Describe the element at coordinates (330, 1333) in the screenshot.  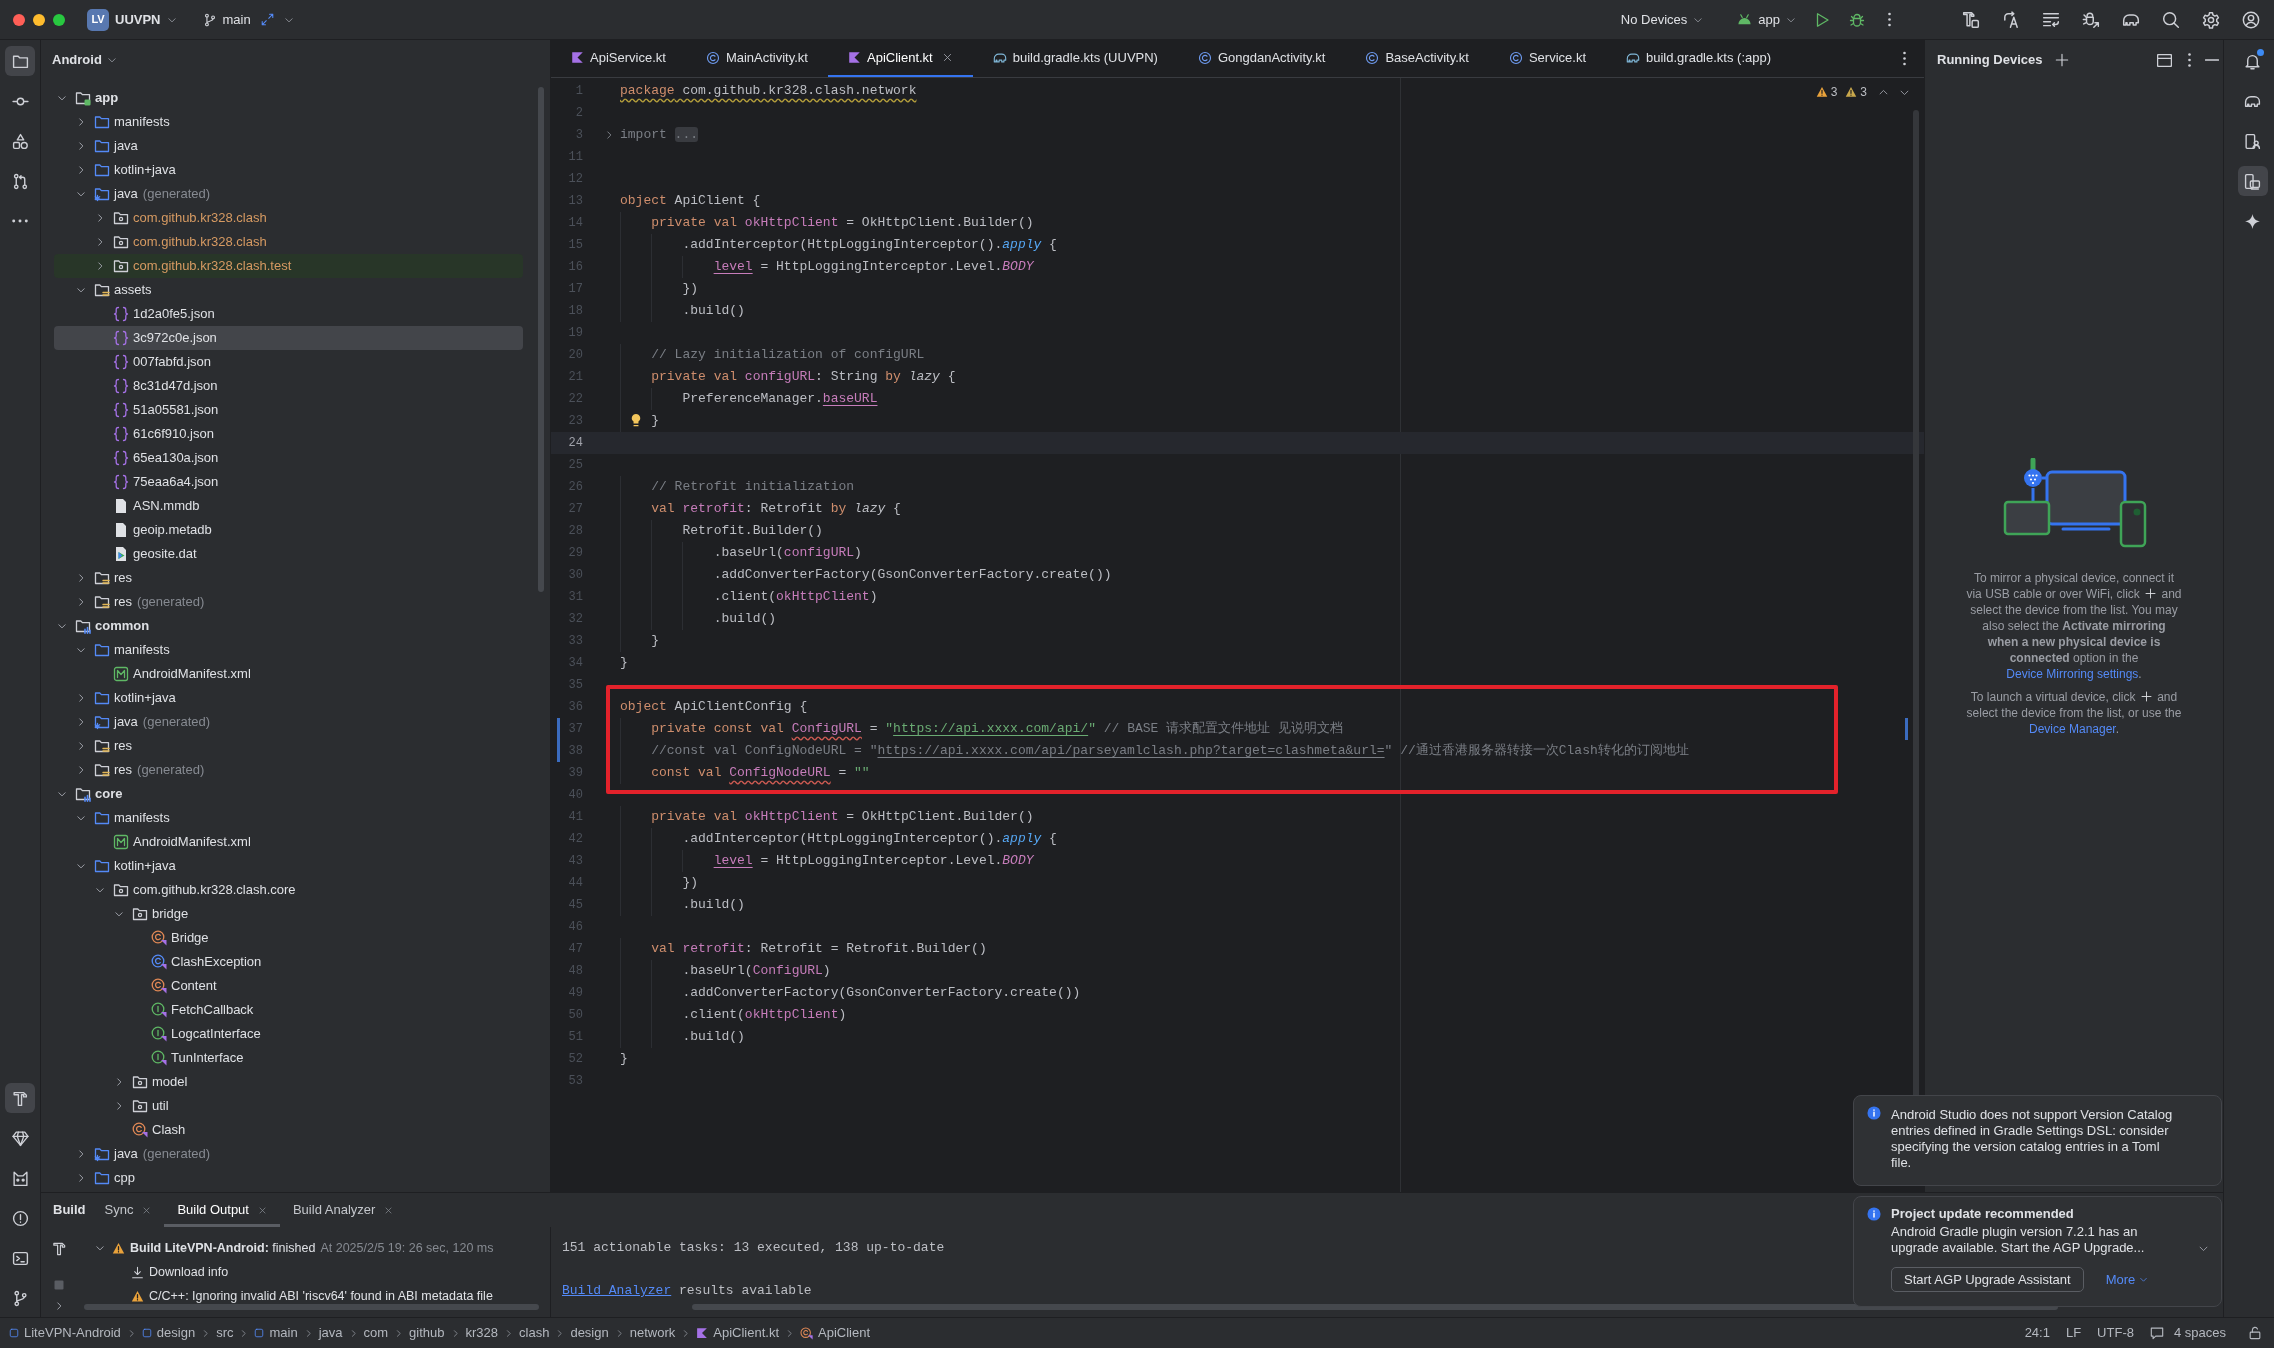
I see `breadcrumb-item: java` at that location.